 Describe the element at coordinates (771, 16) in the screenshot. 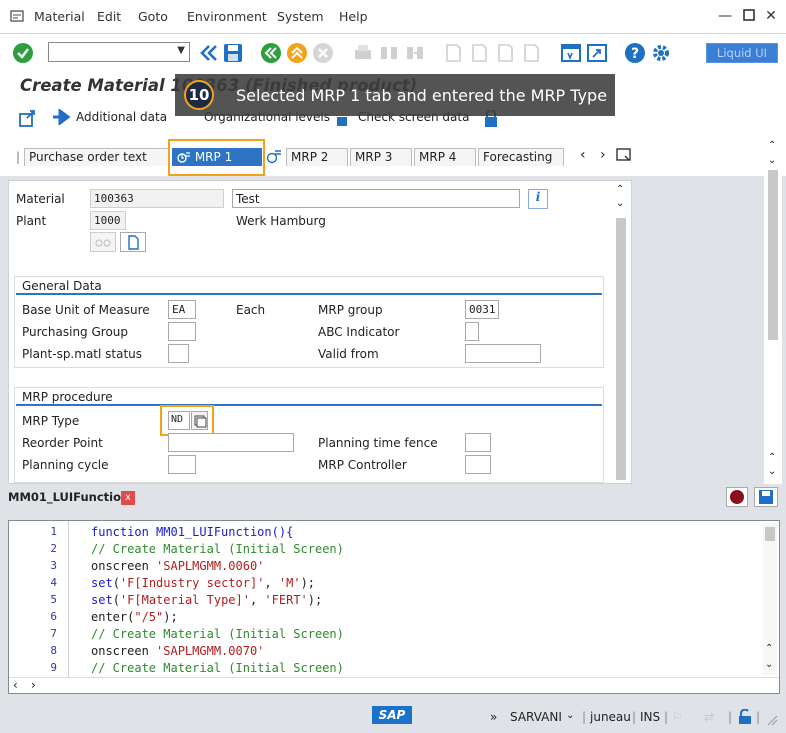

I see `close-icon: ✕` at that location.